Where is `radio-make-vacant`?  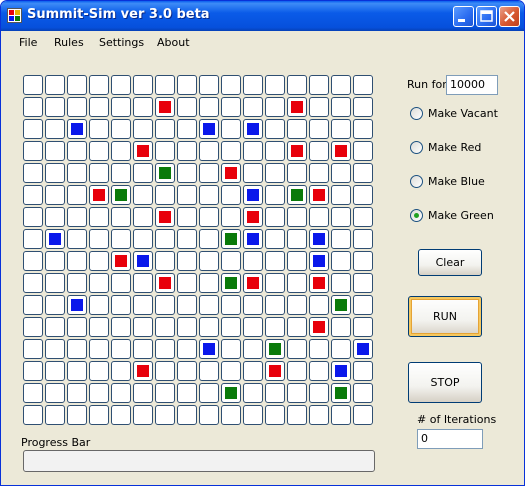
radio-make-vacant is located at coordinates (416, 113).